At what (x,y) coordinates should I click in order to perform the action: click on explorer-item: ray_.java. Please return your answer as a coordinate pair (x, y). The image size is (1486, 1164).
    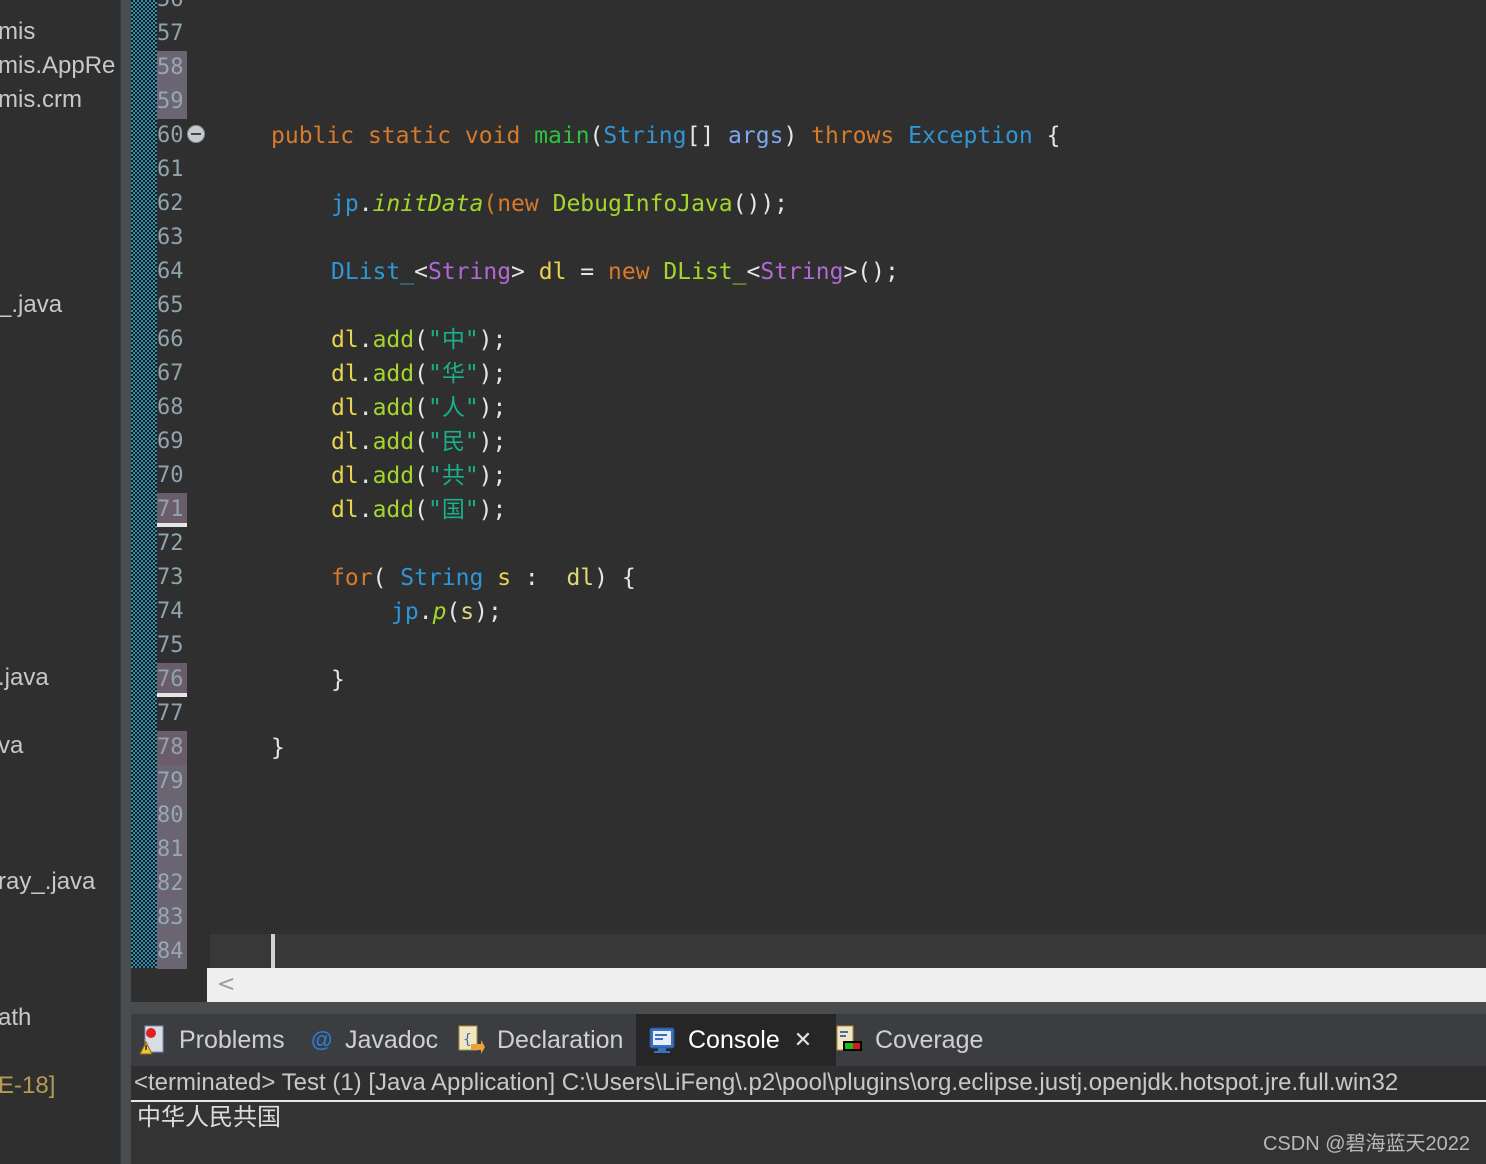
    Looking at the image, I should click on (47, 882).